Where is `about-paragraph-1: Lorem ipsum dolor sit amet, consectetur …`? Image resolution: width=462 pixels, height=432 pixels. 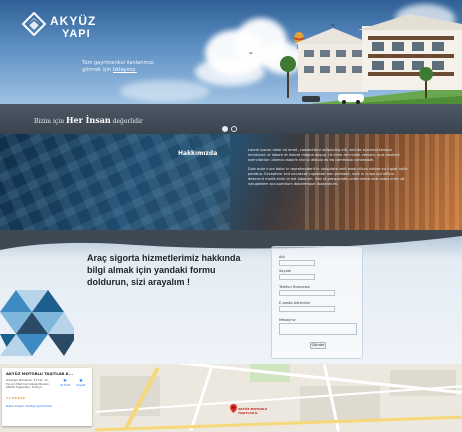 about-paragraph-1: Lorem ipsum dolor sit amet, consectetur … is located at coordinates (324, 155).